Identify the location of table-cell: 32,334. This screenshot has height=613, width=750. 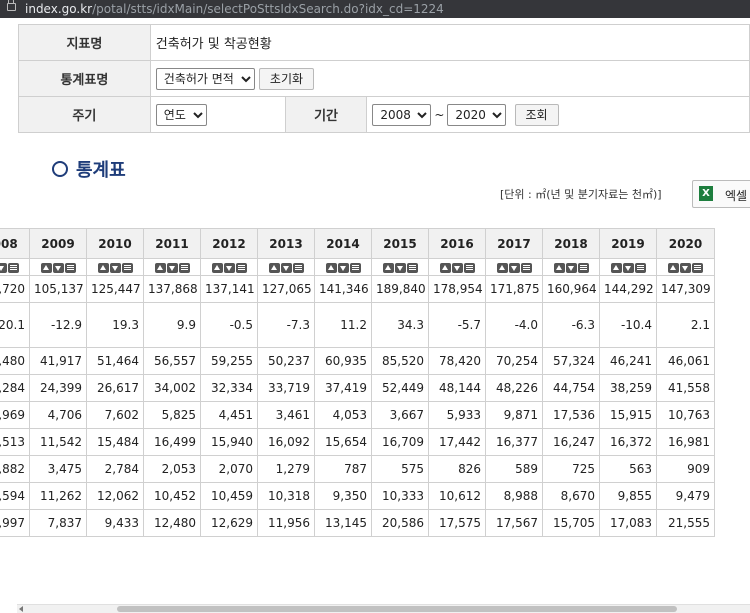
(229, 388).